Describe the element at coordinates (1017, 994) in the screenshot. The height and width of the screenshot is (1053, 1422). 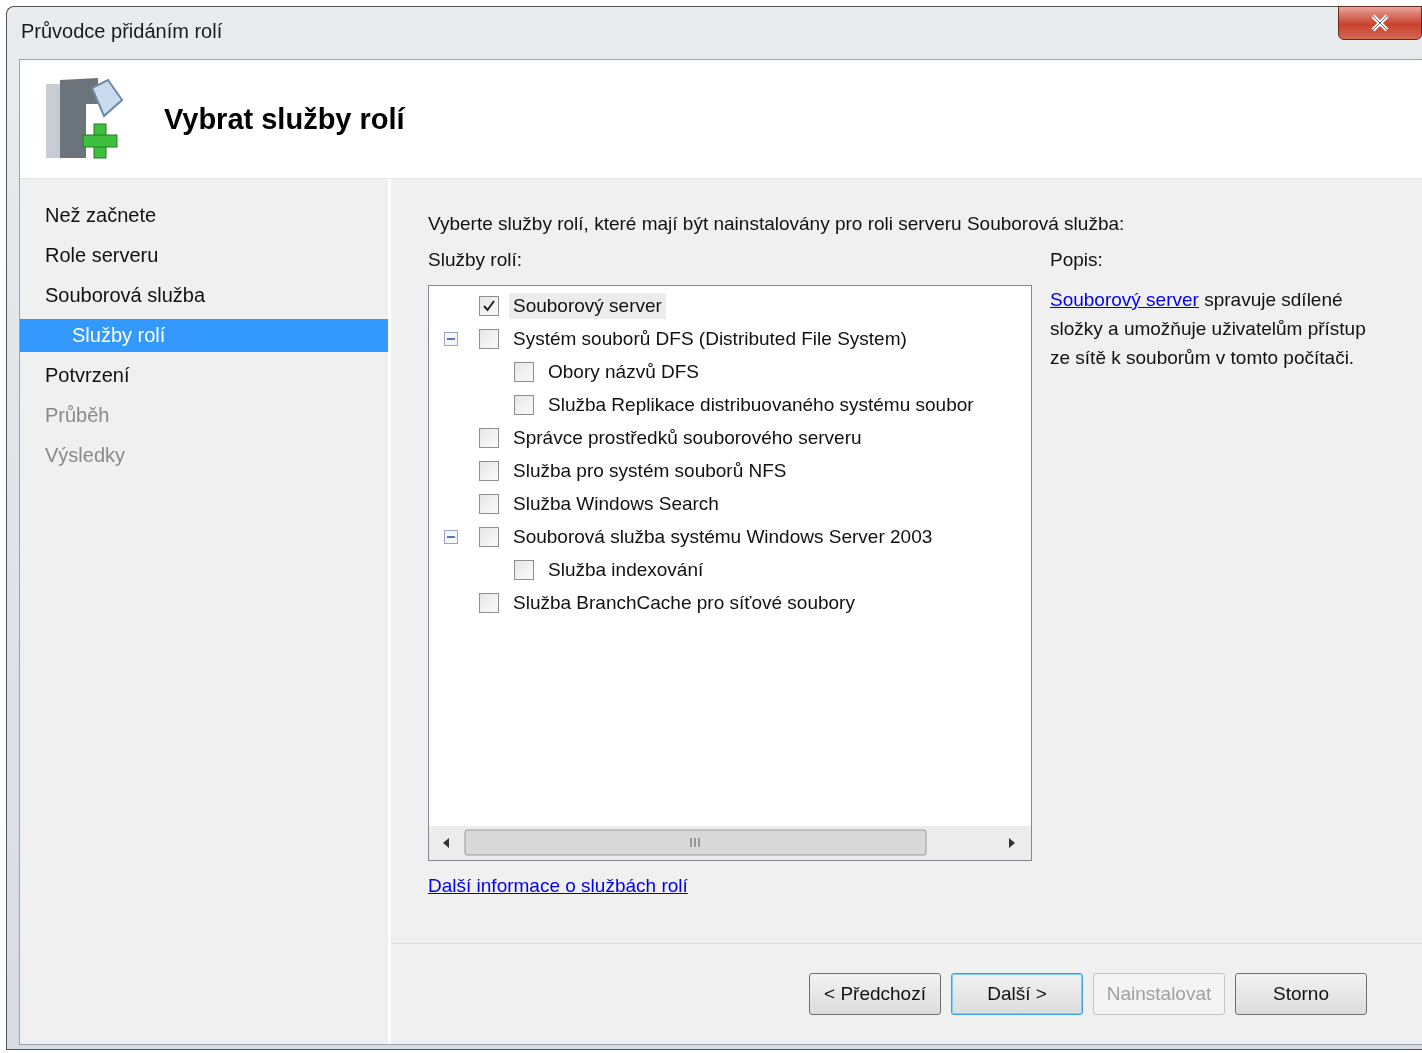
I see `wizard-button: Další >` at that location.